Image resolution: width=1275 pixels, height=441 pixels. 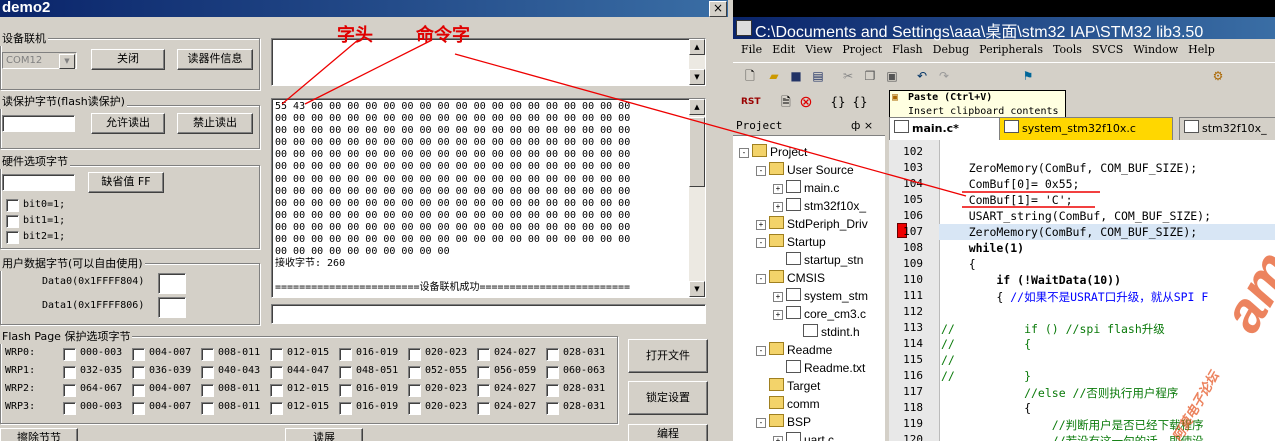 What do you see at coordinates (710, 125) in the screenshot?
I see `annotation-line-code` at bounding box center [710, 125].